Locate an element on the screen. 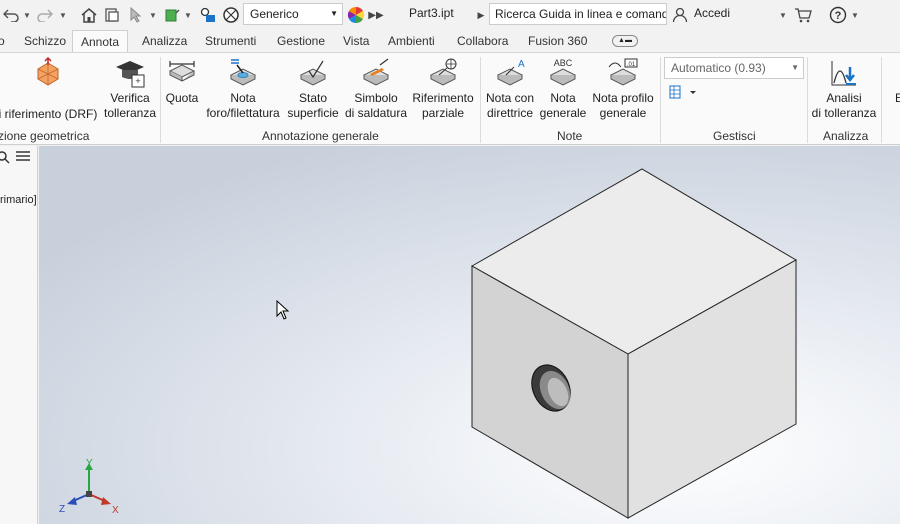 This screenshot has height=524, width=900. hole-note-icon is located at coordinates (243, 72).